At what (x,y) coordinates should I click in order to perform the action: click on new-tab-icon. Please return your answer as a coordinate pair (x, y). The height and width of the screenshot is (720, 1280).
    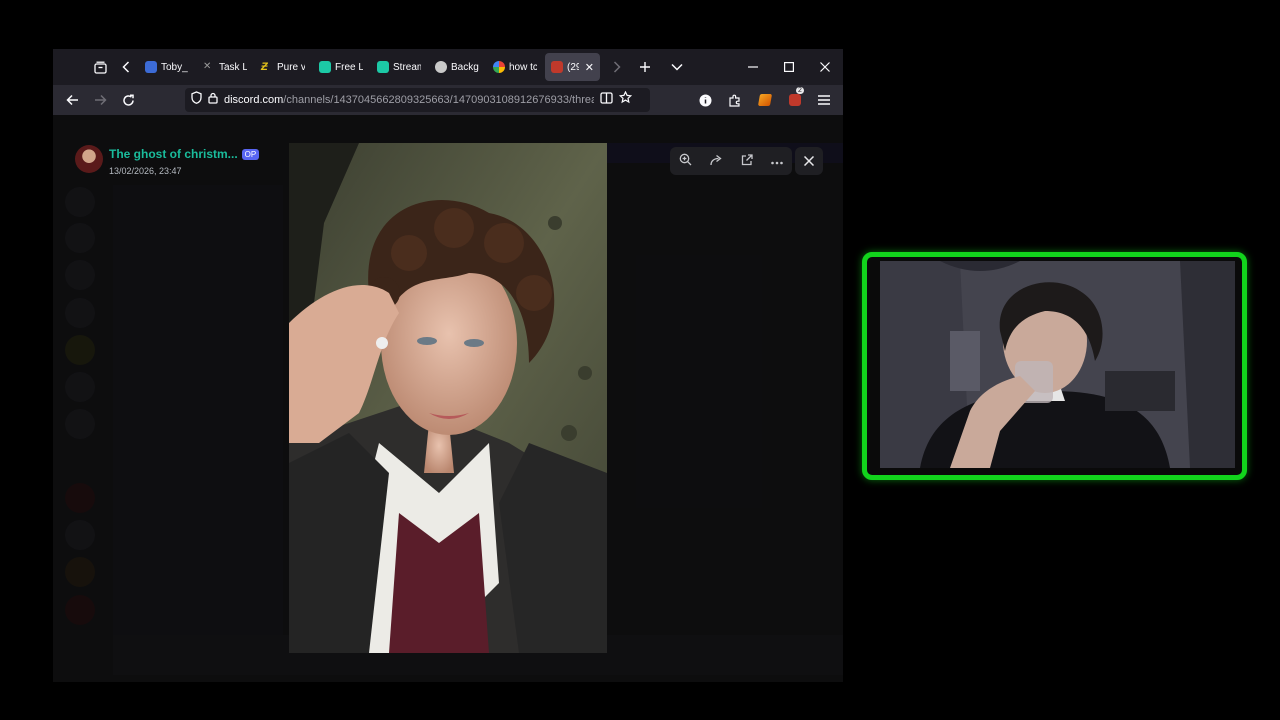
    Looking at the image, I should click on (645, 67).